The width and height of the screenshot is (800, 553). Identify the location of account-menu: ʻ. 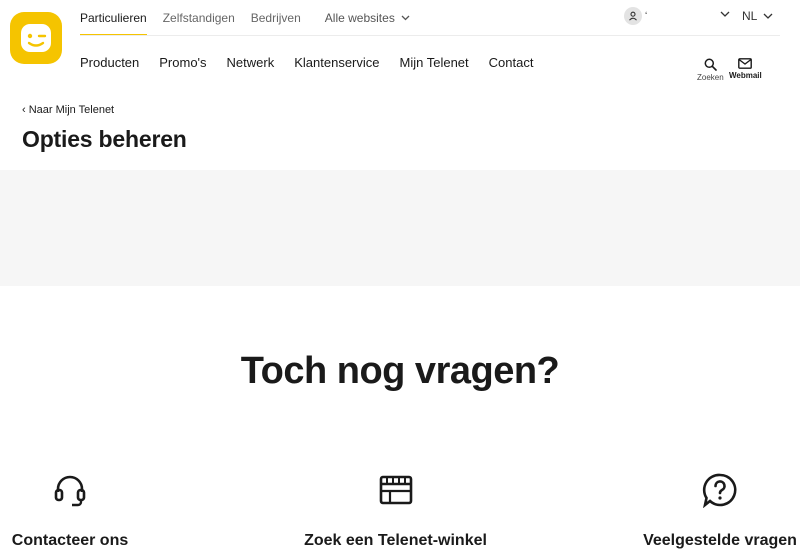
(635, 16).